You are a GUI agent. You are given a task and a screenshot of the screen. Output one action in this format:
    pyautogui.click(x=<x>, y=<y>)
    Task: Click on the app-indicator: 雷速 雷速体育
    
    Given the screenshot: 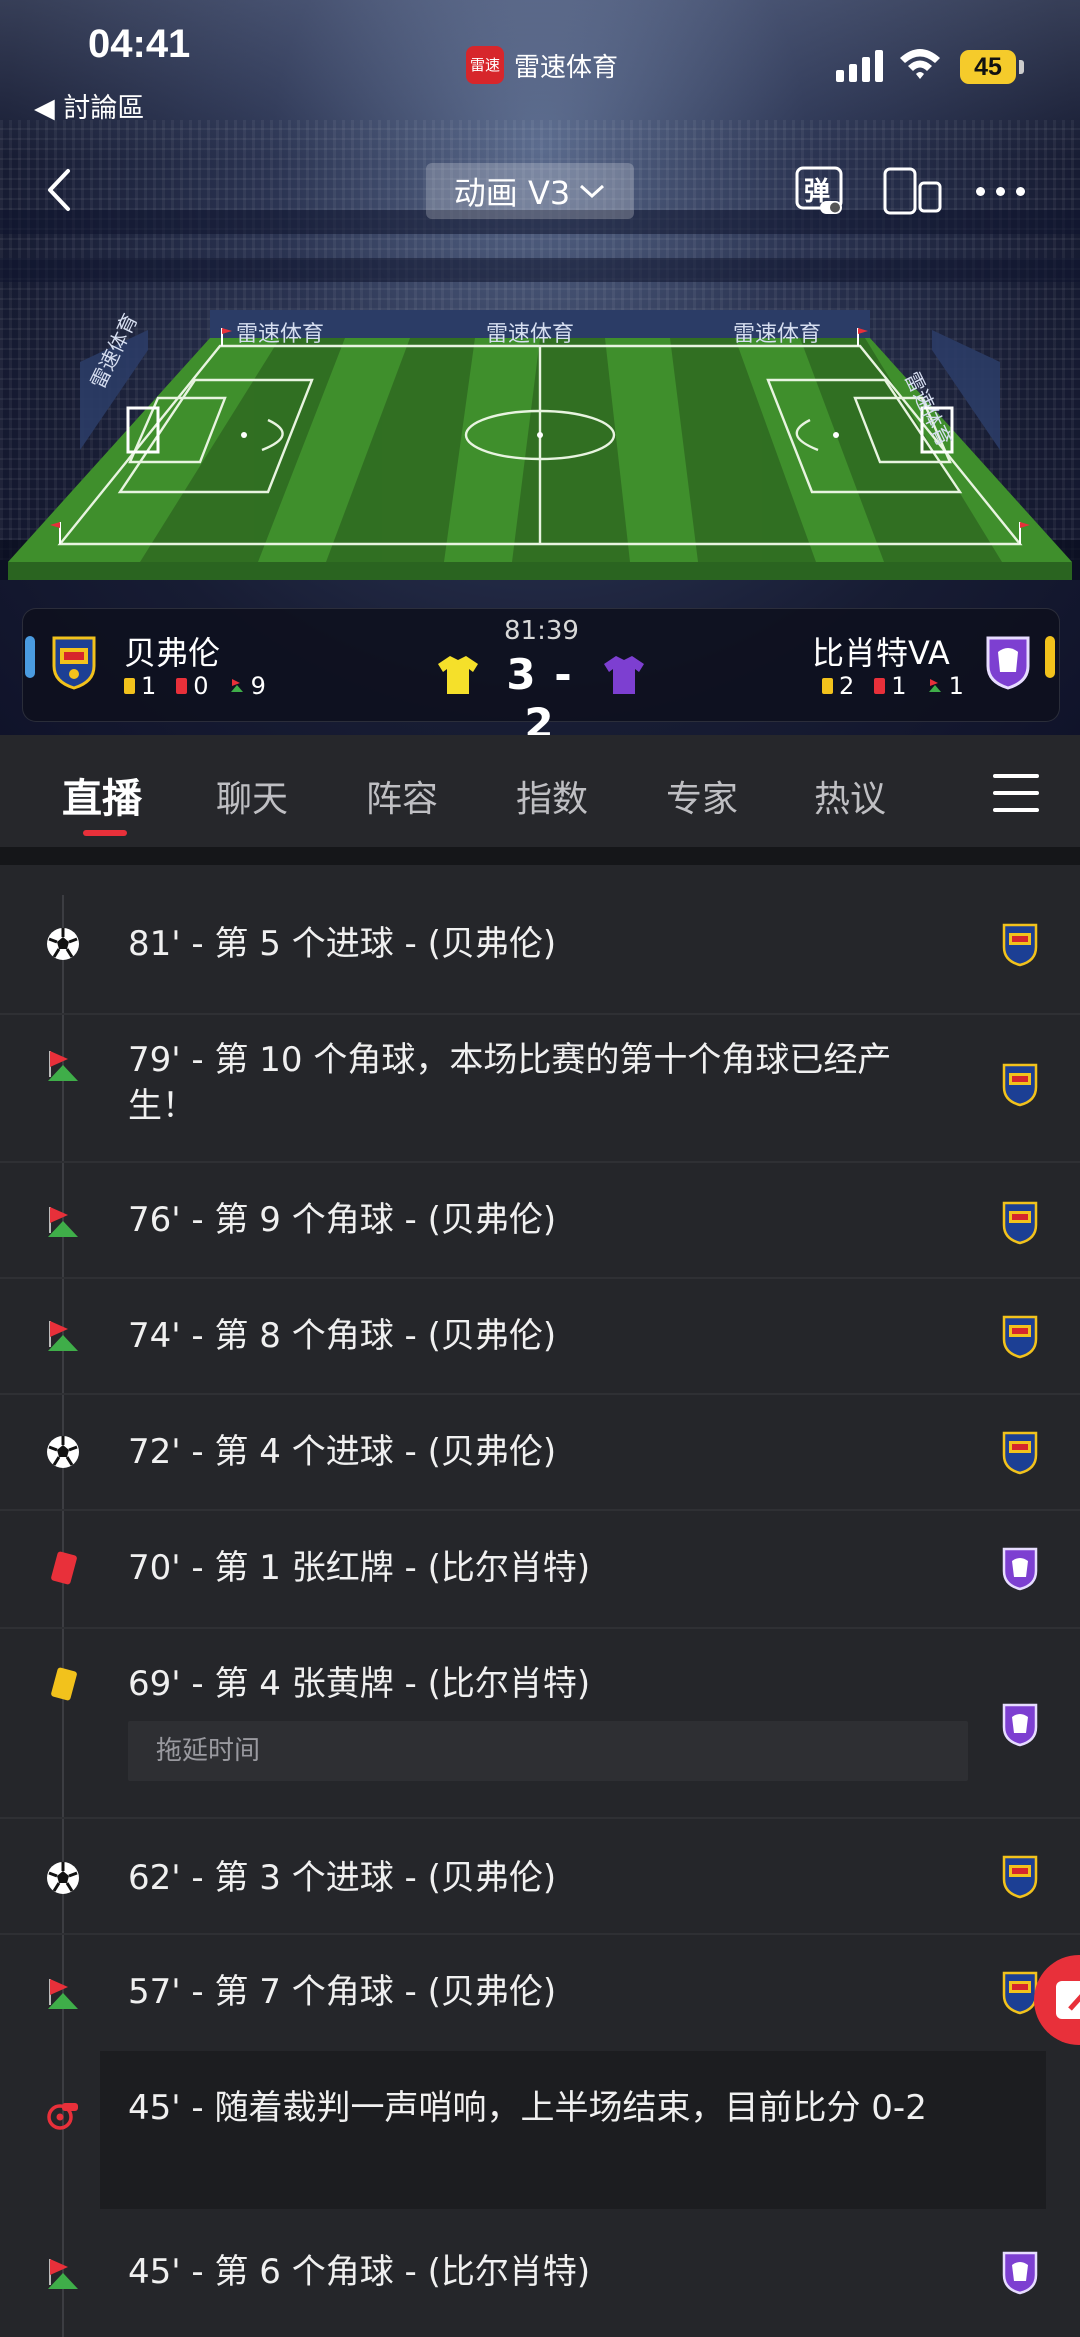 What is the action you would take?
    pyautogui.click(x=542, y=65)
    